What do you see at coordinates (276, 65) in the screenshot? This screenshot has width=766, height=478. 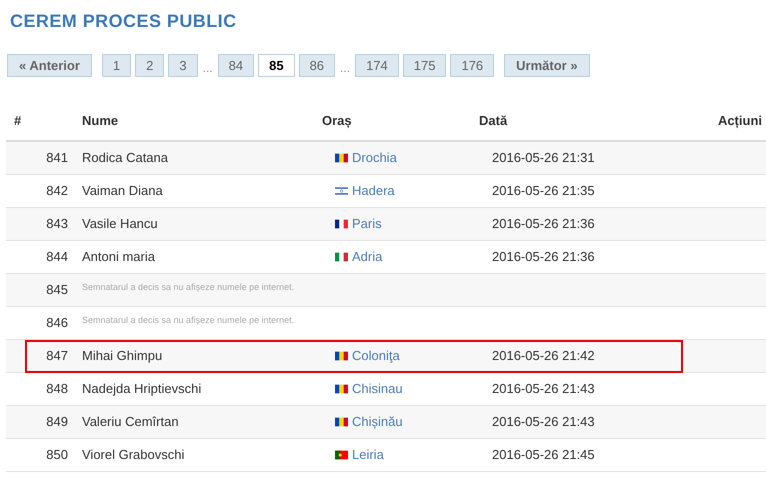 I see `page-link: 85` at bounding box center [276, 65].